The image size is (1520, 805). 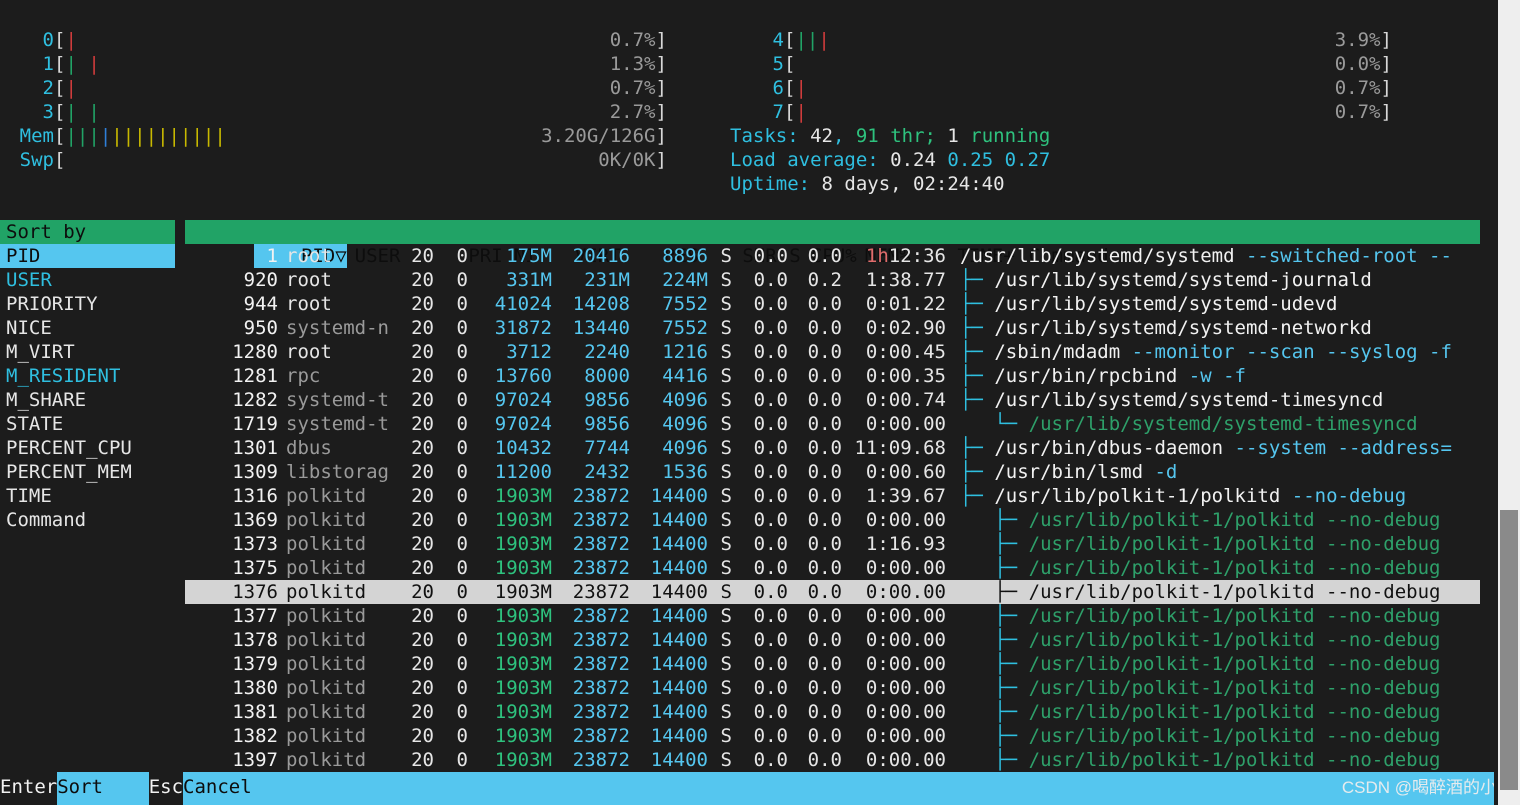 I want to click on process-res: 2240, so click(x=607, y=352).